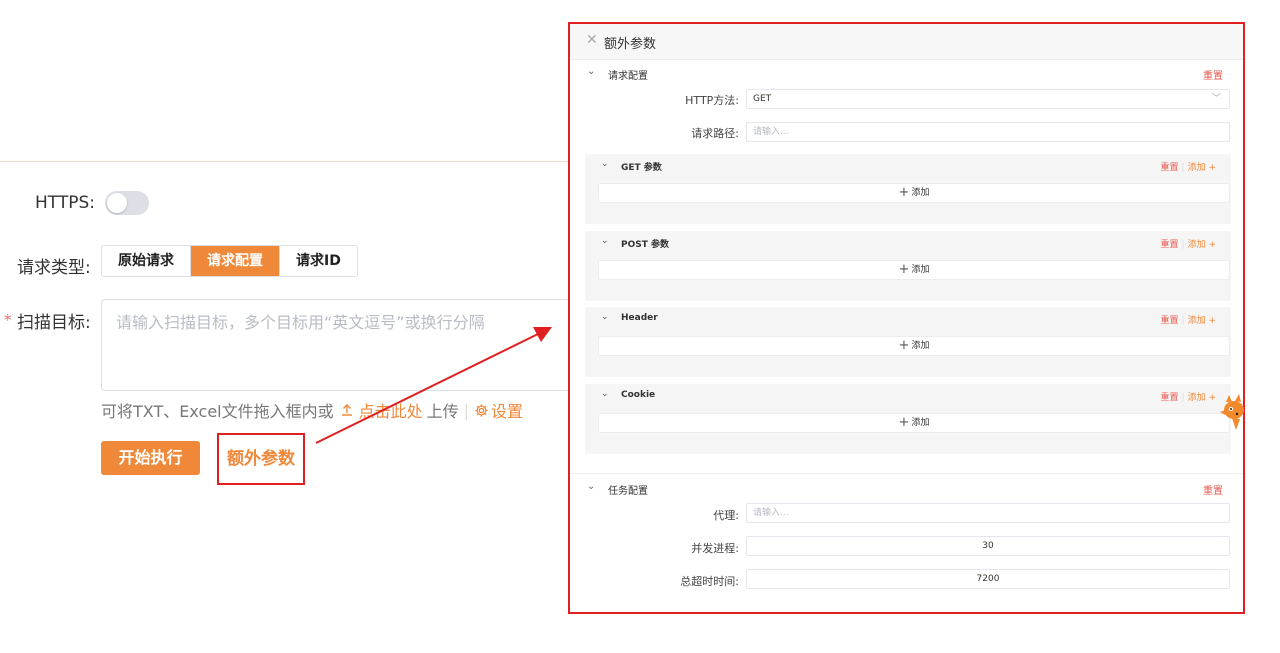 This screenshot has height=653, width=1280. I want to click on upload-icon, so click(346, 410).